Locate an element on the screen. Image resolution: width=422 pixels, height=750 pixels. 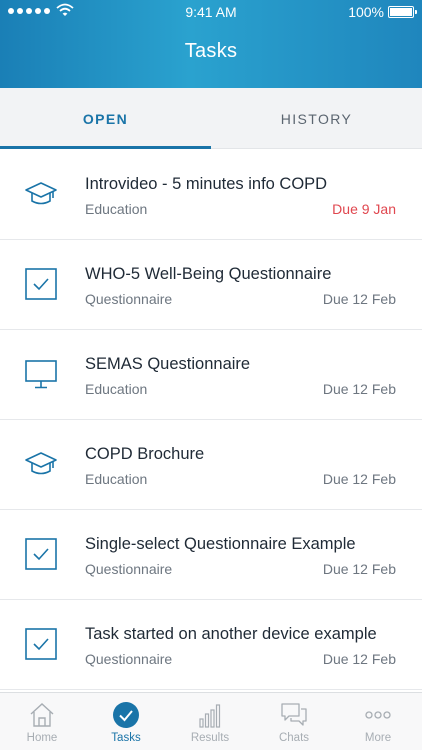
monitor-icon is located at coordinates (41, 374).